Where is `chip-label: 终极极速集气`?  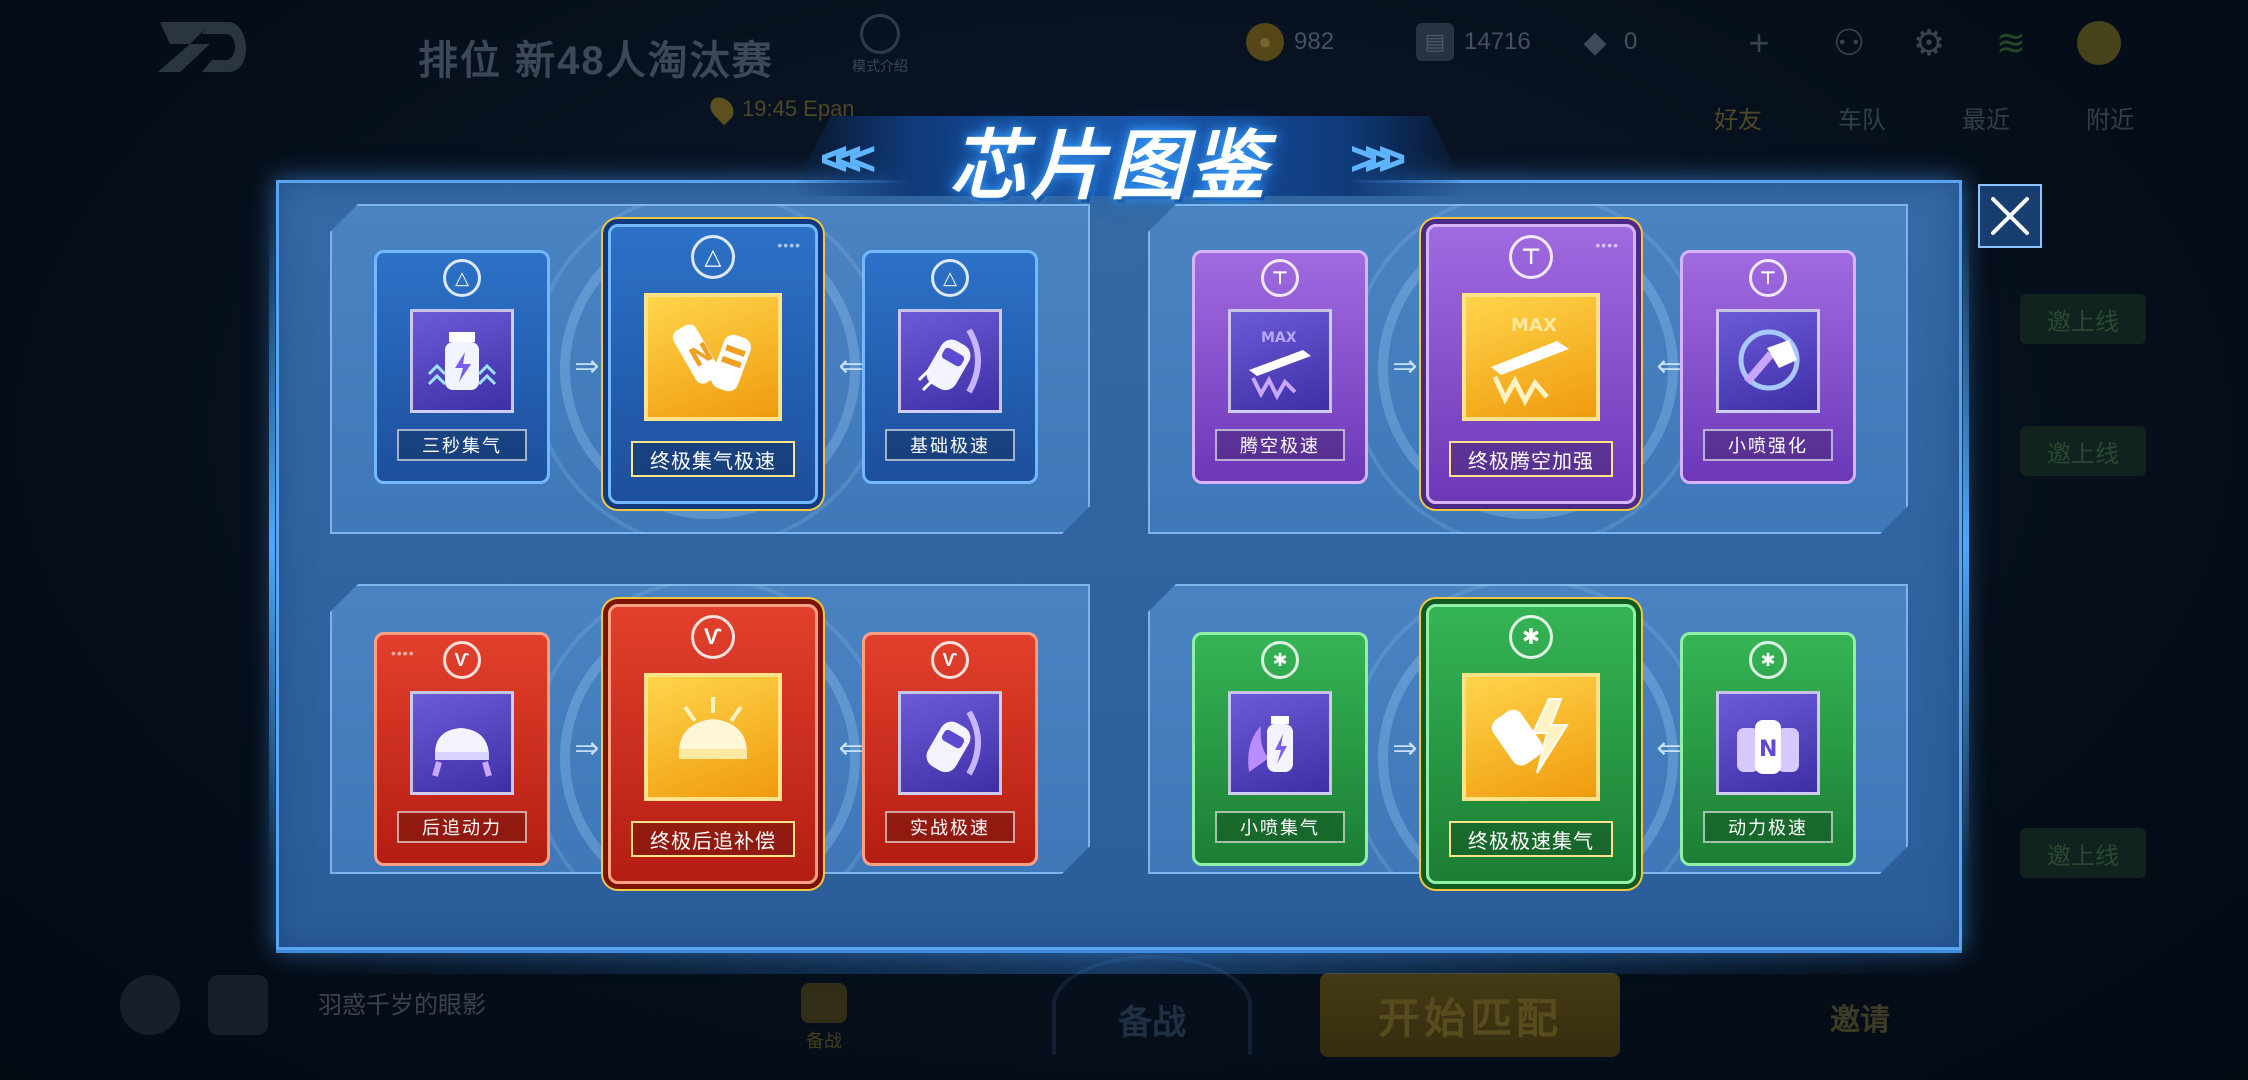
chip-label: 终极极速集气 is located at coordinates (1531, 839).